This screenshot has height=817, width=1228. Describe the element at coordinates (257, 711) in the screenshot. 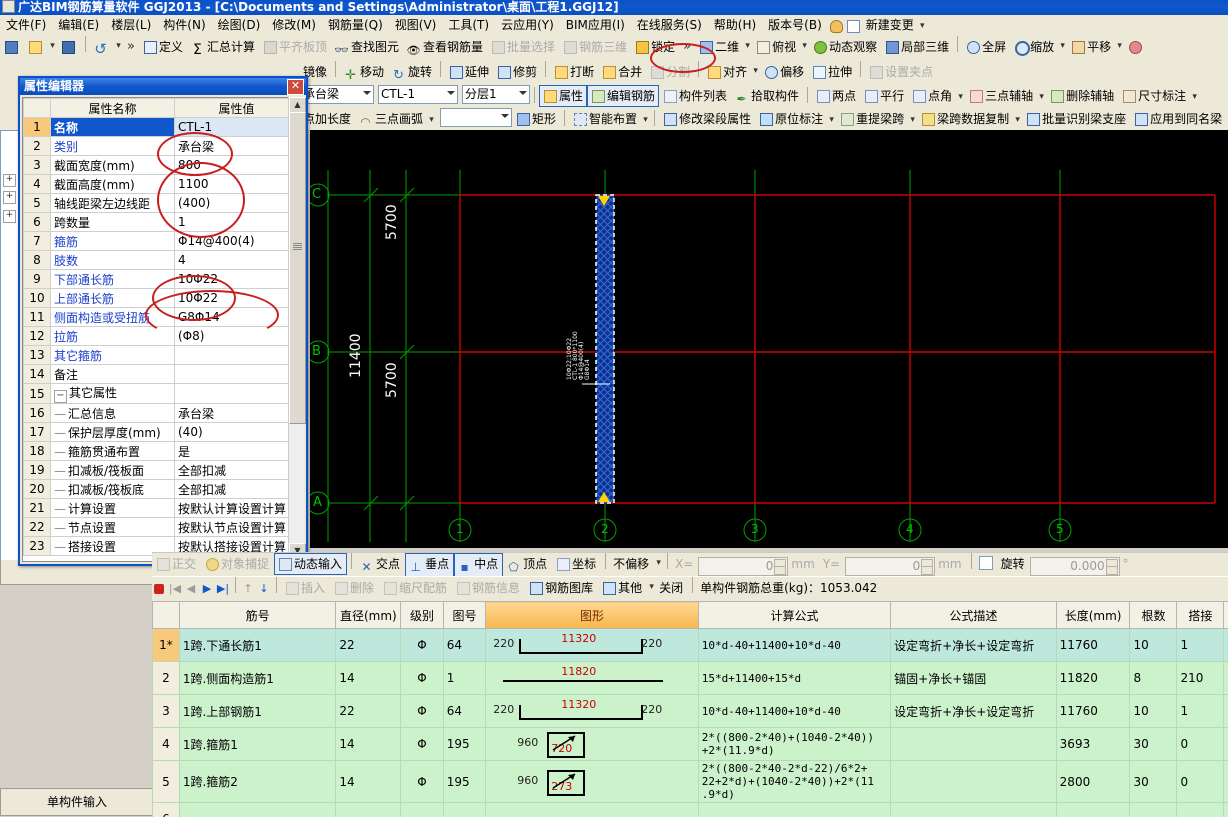

I see `row-name: 1跨.上部钢筋1` at that location.